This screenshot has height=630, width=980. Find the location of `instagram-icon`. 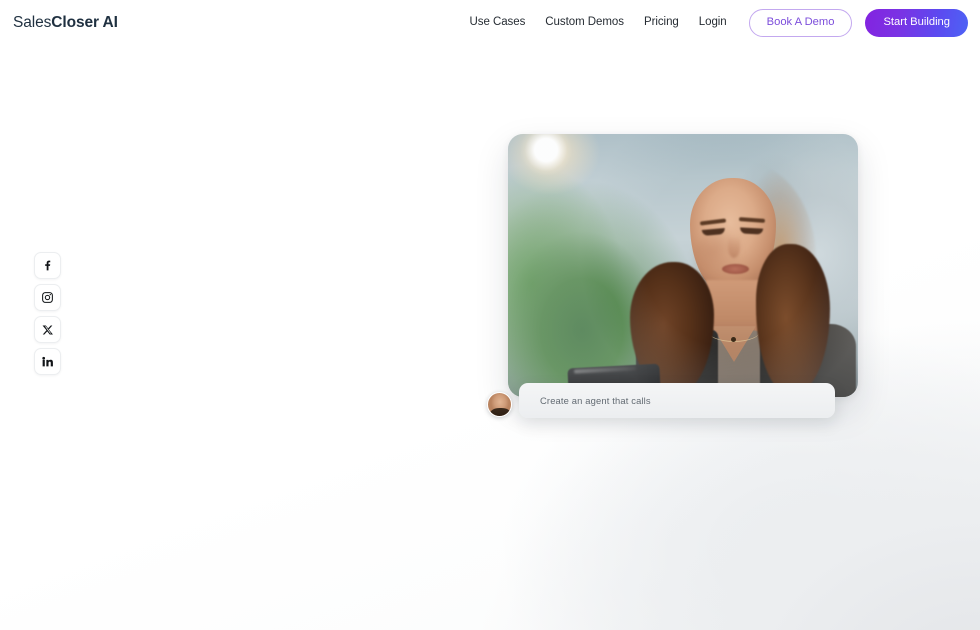

instagram-icon is located at coordinates (47, 297).